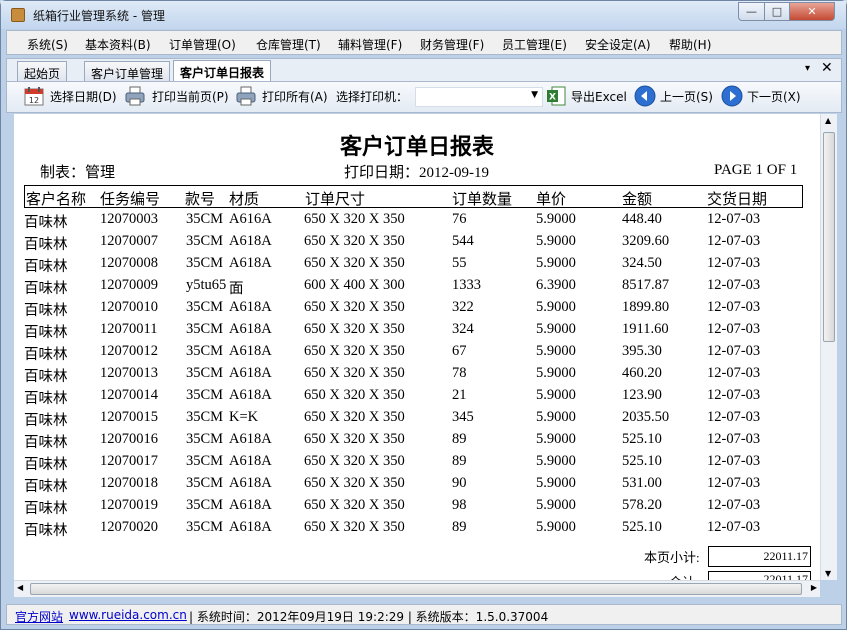 The width and height of the screenshot is (847, 630). What do you see at coordinates (295, 96) in the screenshot?
I see `print-all-button: 打印所有(A)` at bounding box center [295, 96].